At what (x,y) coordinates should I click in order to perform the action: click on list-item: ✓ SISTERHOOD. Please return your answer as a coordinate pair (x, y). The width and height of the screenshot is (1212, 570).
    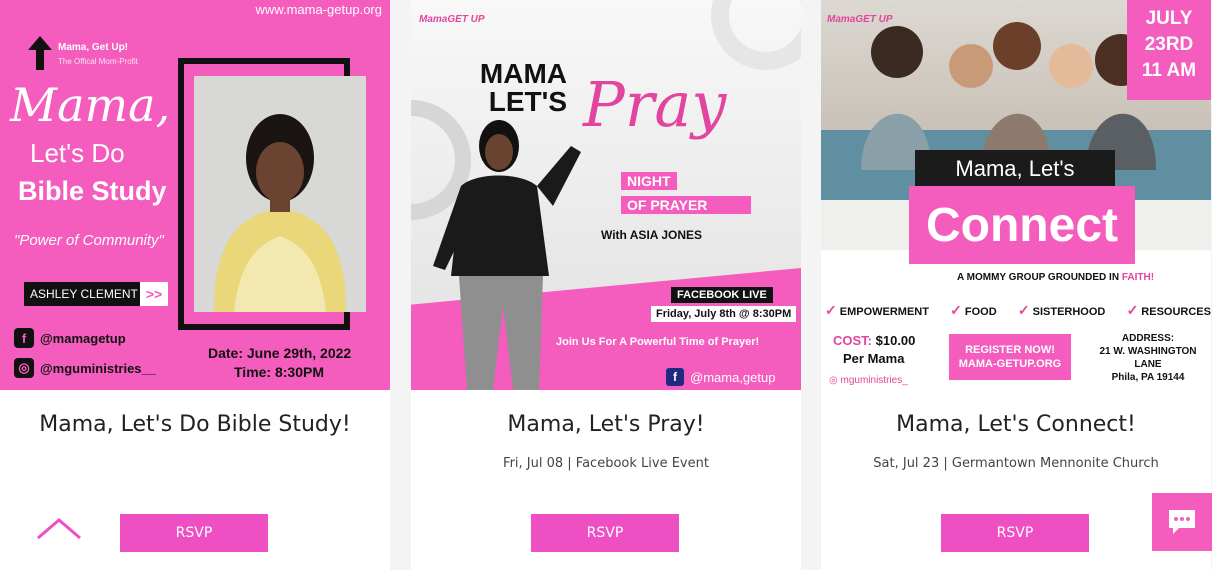
    Looking at the image, I should click on (1061, 310).